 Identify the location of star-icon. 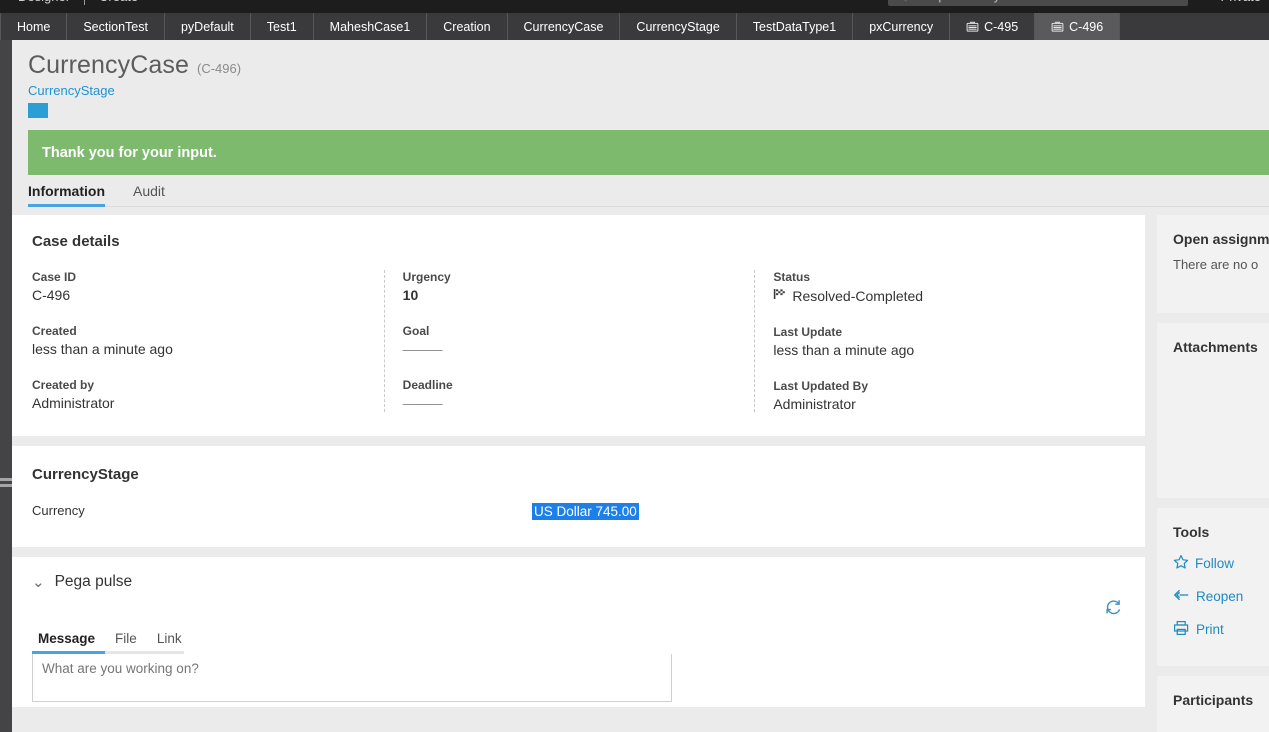
(1181, 563).